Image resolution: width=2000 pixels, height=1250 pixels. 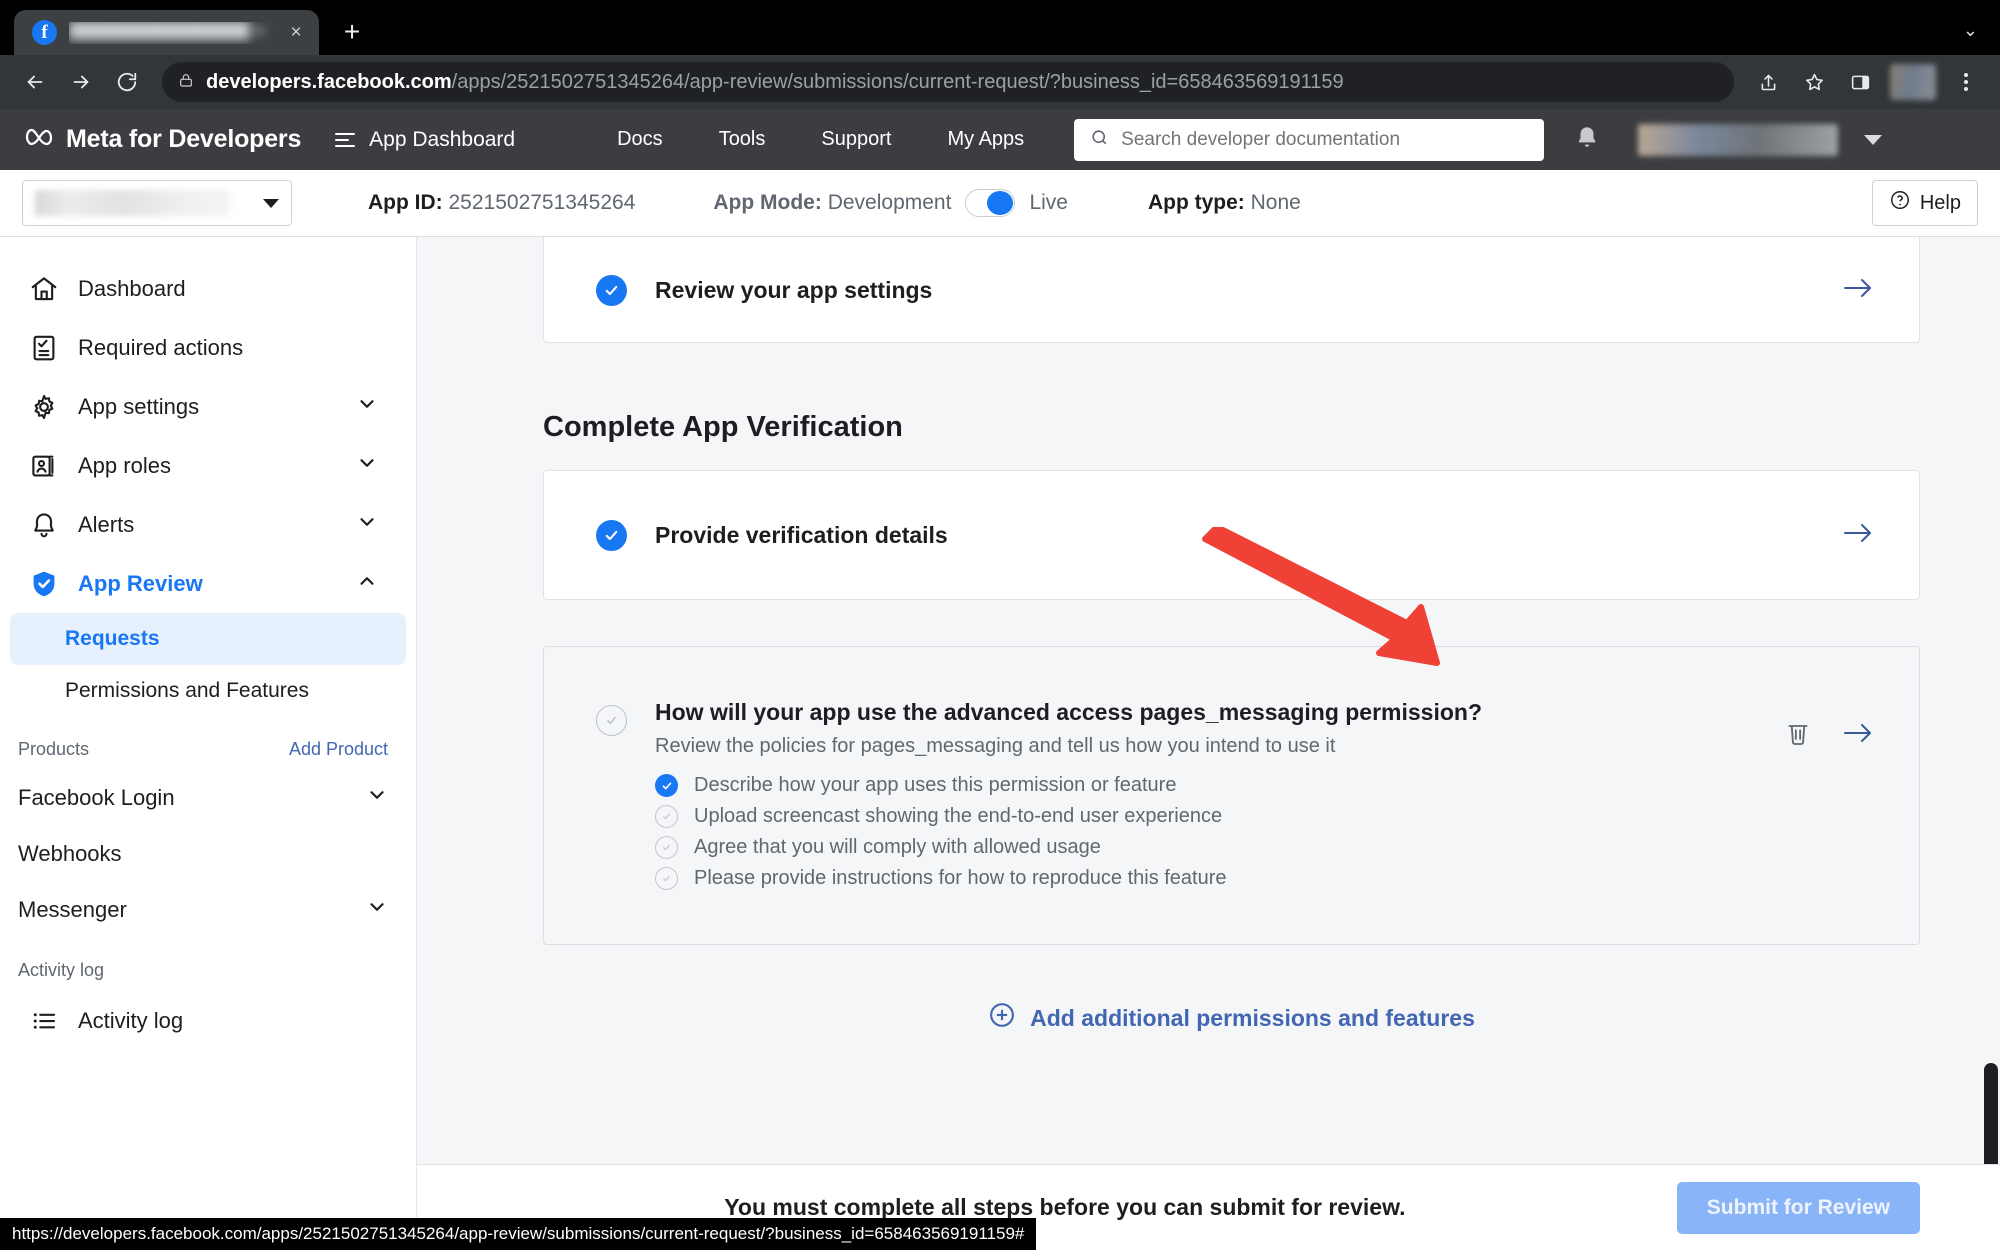 I want to click on review-app-settings-card: Review your app settings, so click(x=1231, y=290).